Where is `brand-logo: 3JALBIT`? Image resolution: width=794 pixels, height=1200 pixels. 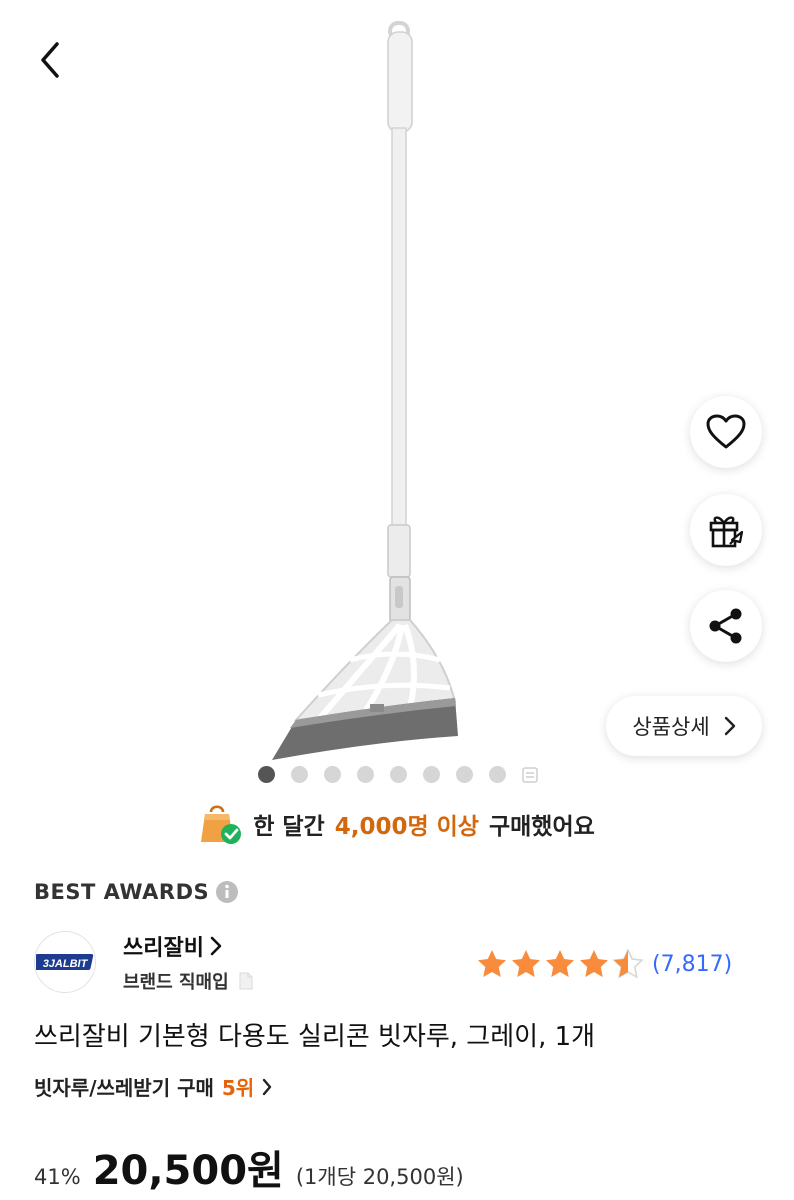
brand-logo: 3JALBIT is located at coordinates (65, 962).